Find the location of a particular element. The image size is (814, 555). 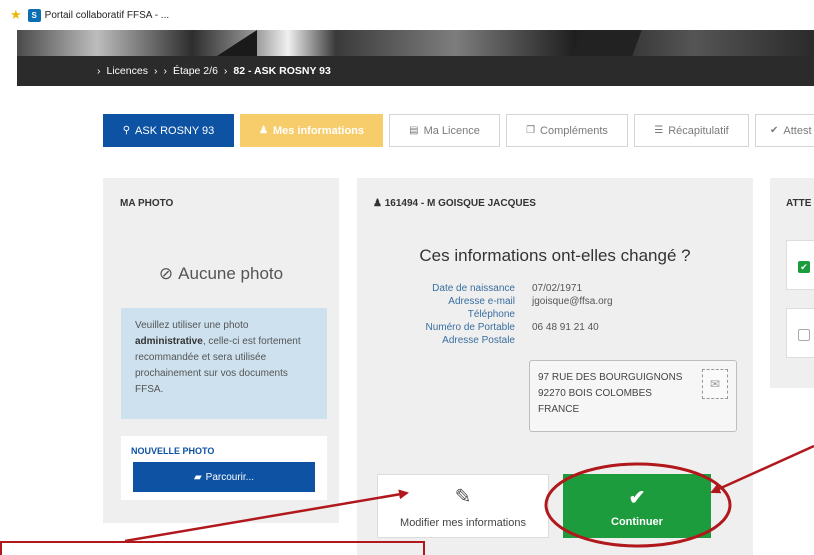

field-row: Date de naissance 07/02/1971 is located at coordinates (555, 289).